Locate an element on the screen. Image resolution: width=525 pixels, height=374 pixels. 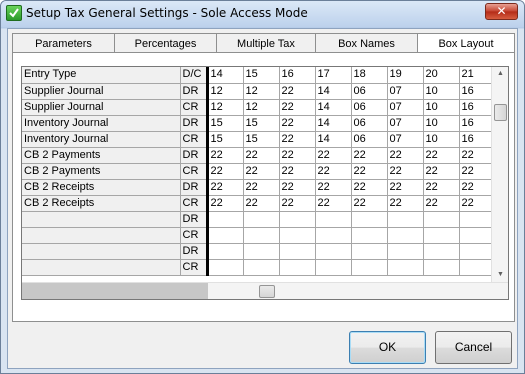
vertical-scroll-thumb is located at coordinates (500, 112).